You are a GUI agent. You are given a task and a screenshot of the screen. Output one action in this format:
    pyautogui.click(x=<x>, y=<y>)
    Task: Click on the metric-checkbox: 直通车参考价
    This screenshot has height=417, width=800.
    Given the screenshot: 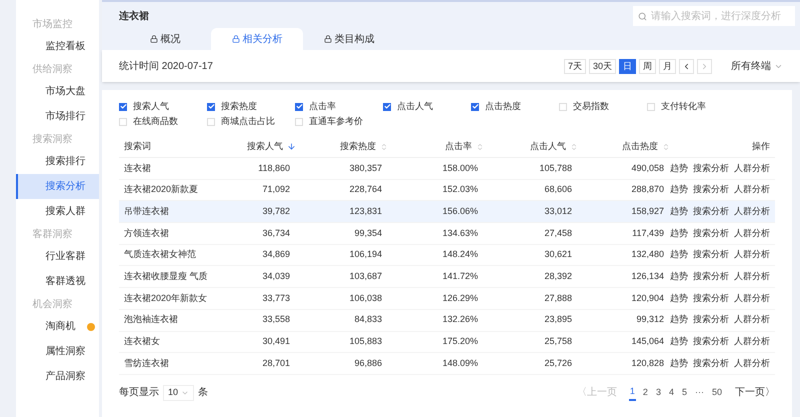 What is the action you would take?
    pyautogui.click(x=339, y=121)
    